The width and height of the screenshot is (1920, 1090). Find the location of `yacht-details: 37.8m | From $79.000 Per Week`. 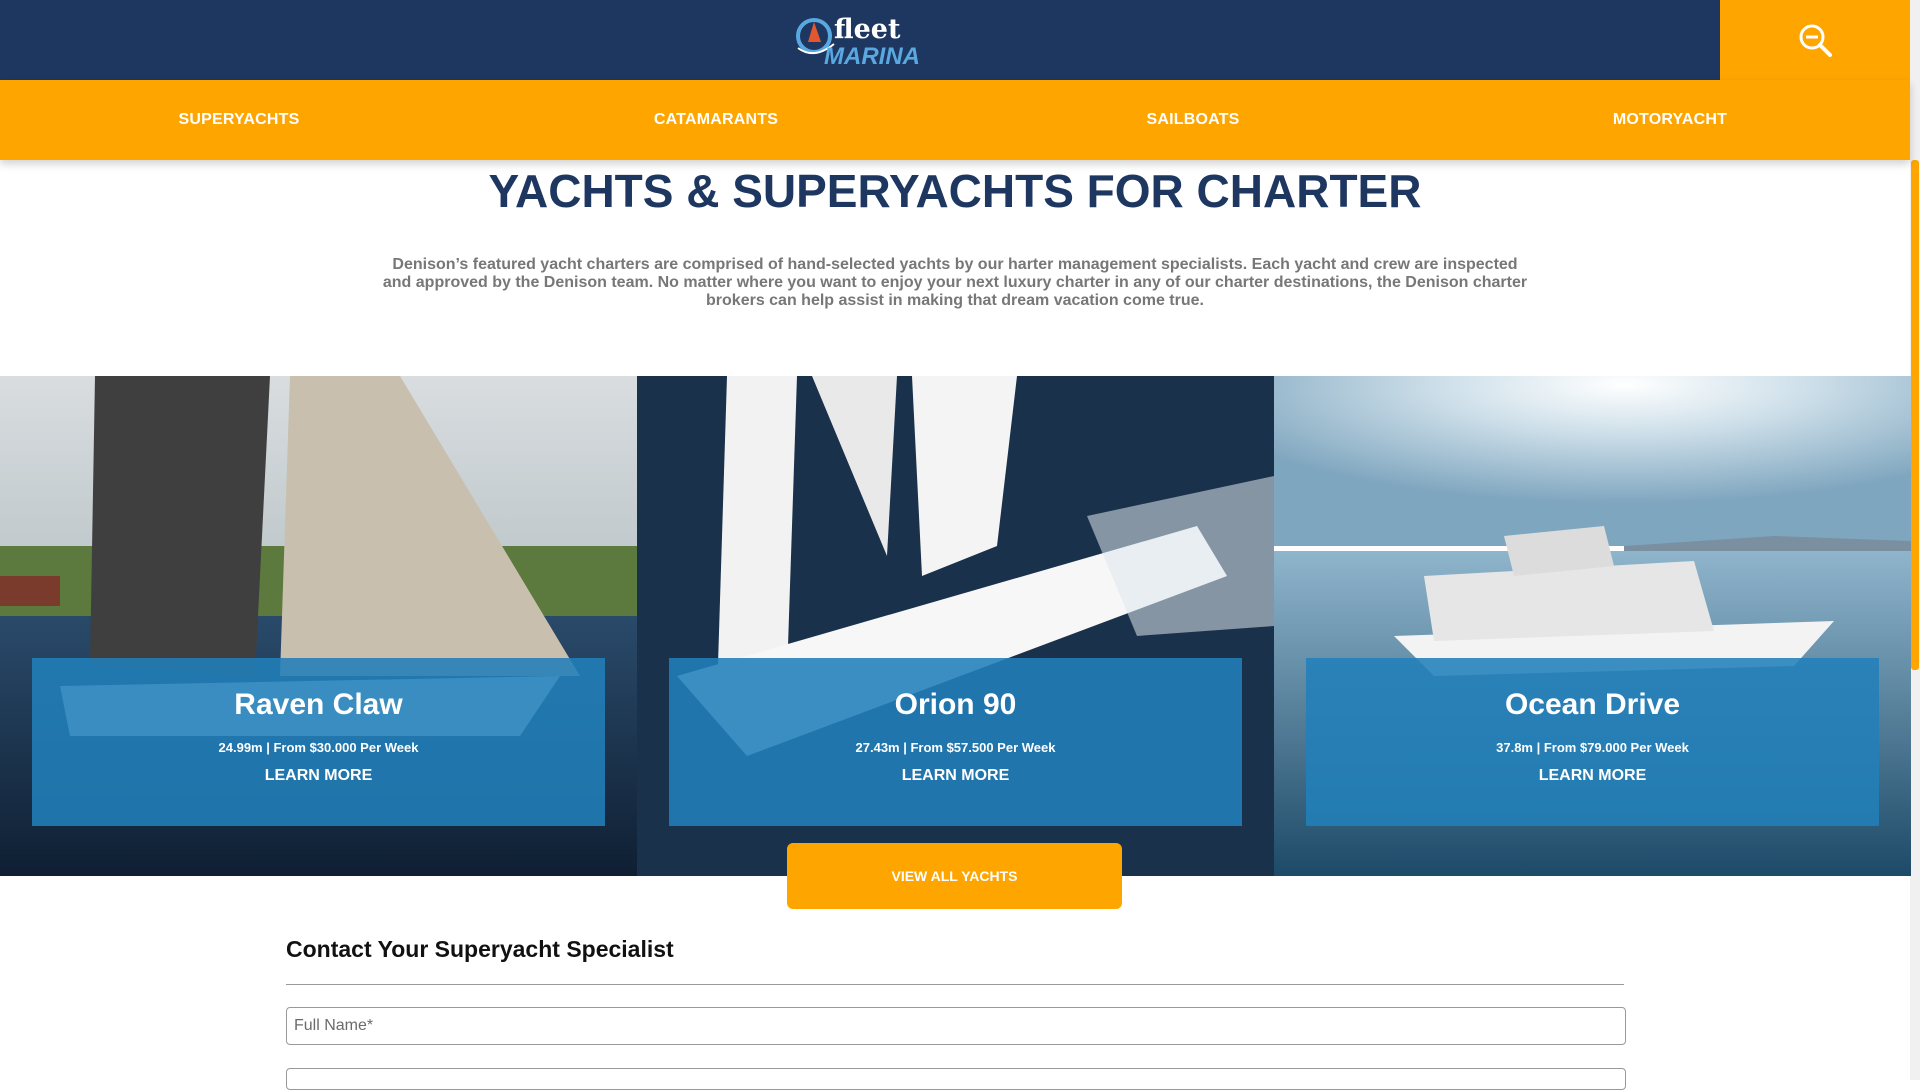

yacht-details: 37.8m | From $79.000 Per Week is located at coordinates (1592, 747).